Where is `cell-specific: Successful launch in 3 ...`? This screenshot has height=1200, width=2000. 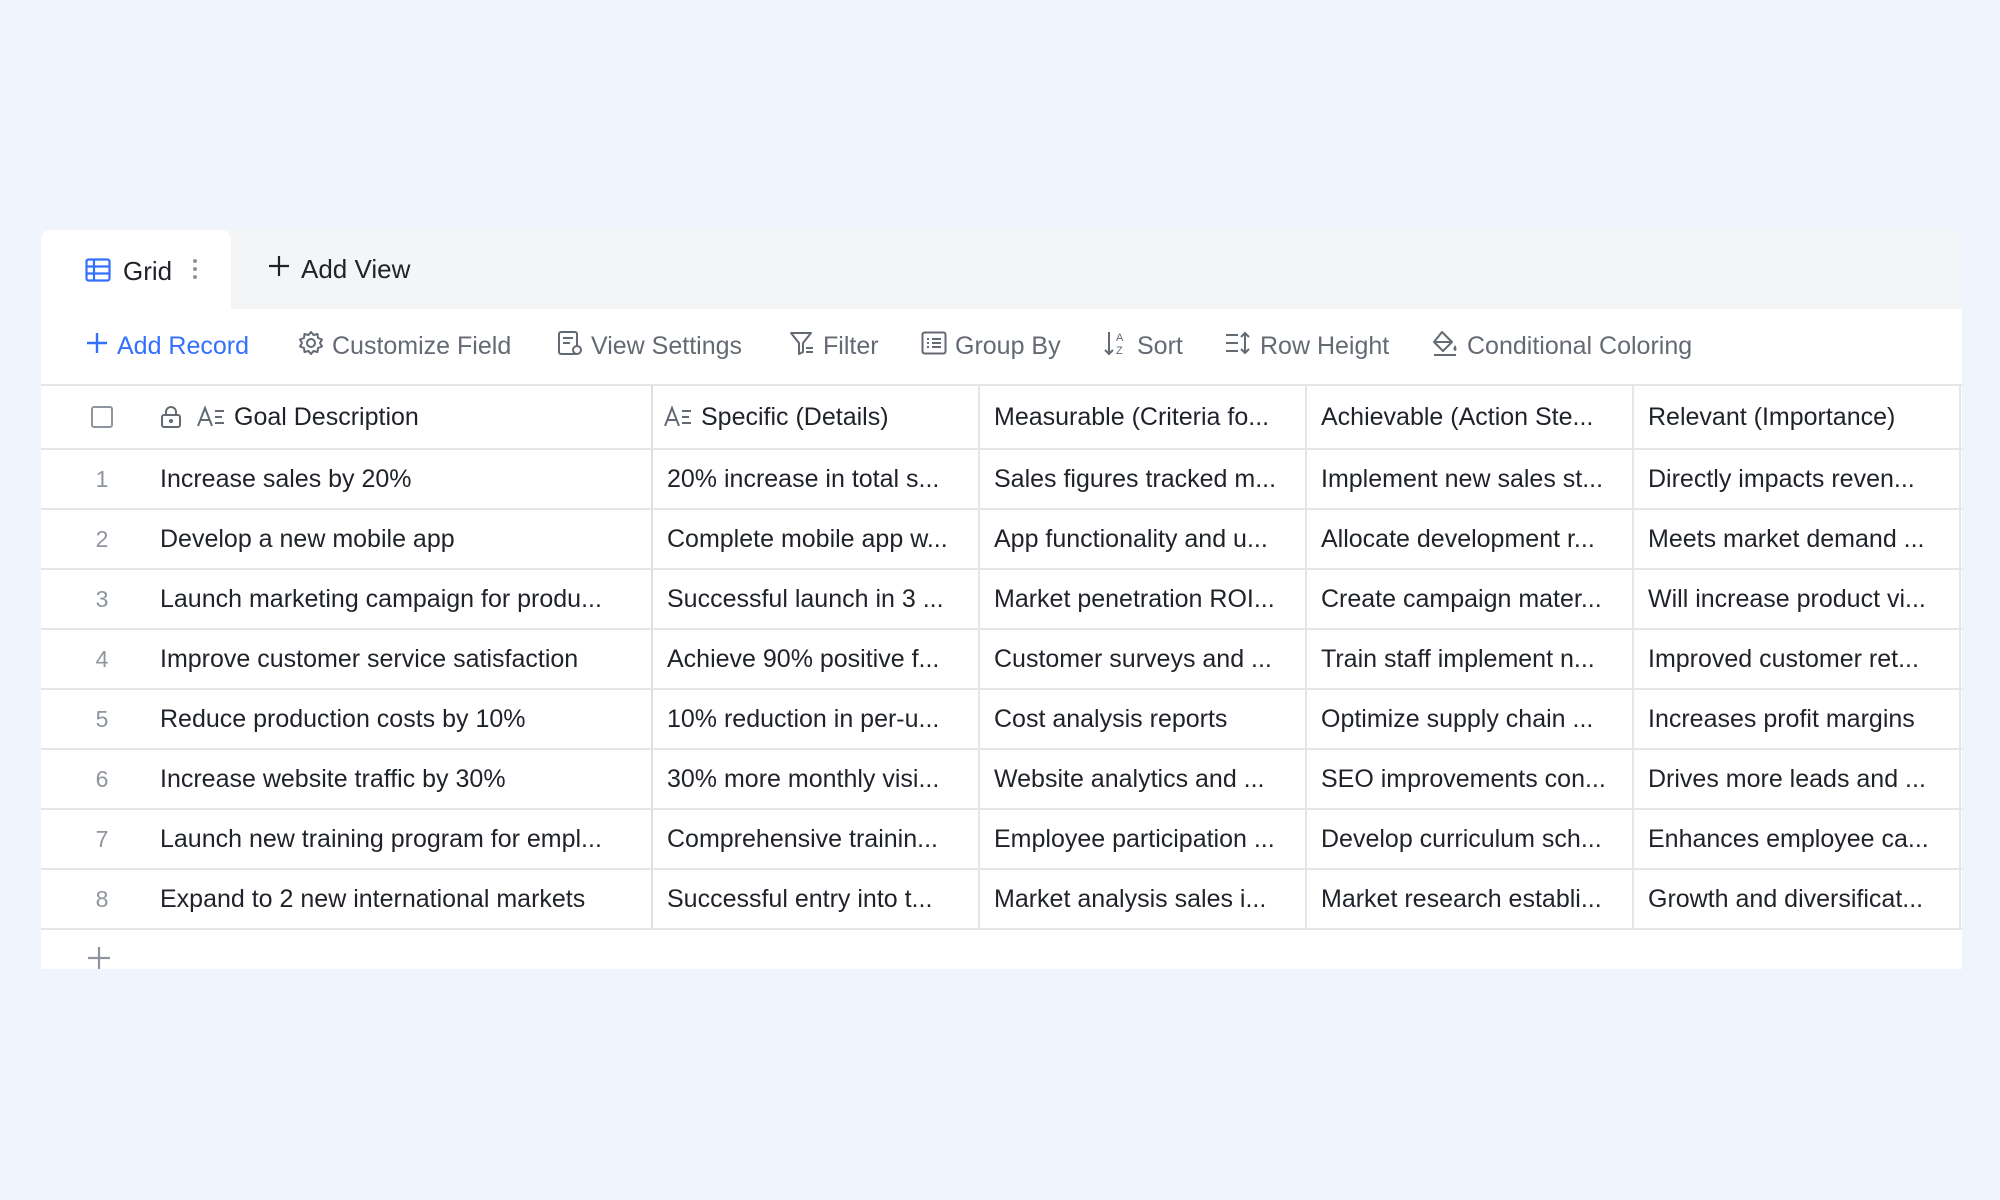
cell-specific: Successful launch in 3 ... is located at coordinates (816, 599).